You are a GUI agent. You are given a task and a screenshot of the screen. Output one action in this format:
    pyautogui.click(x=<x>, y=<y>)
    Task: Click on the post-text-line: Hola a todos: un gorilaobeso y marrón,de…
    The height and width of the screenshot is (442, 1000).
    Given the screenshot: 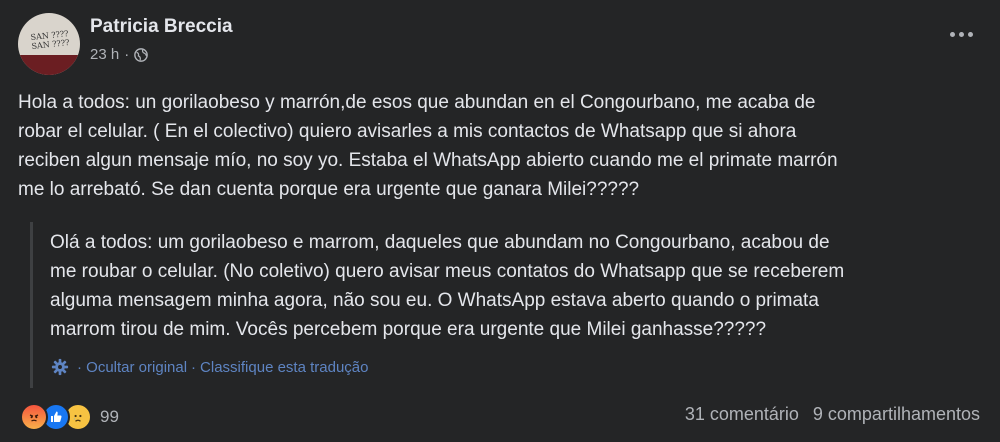 What is the action you would take?
    pyautogui.click(x=417, y=102)
    